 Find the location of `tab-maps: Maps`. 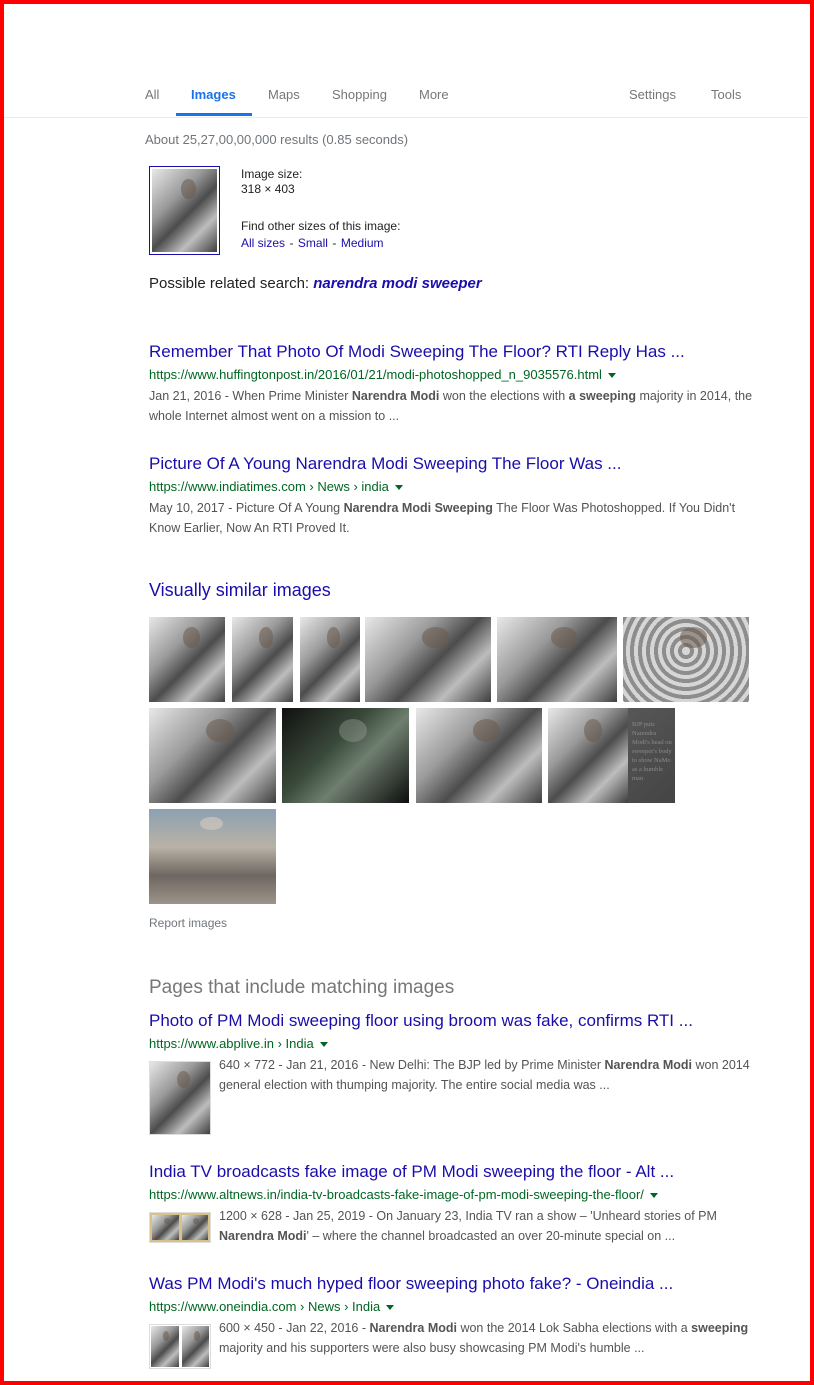

tab-maps: Maps is located at coordinates (284, 94).